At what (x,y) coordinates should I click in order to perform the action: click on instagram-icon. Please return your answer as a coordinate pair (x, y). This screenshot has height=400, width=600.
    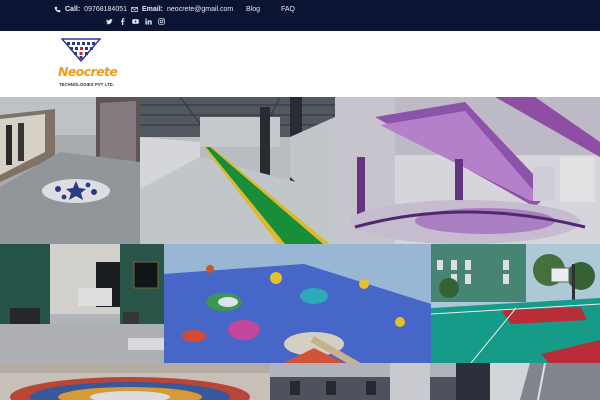
    Looking at the image, I should click on (161, 21).